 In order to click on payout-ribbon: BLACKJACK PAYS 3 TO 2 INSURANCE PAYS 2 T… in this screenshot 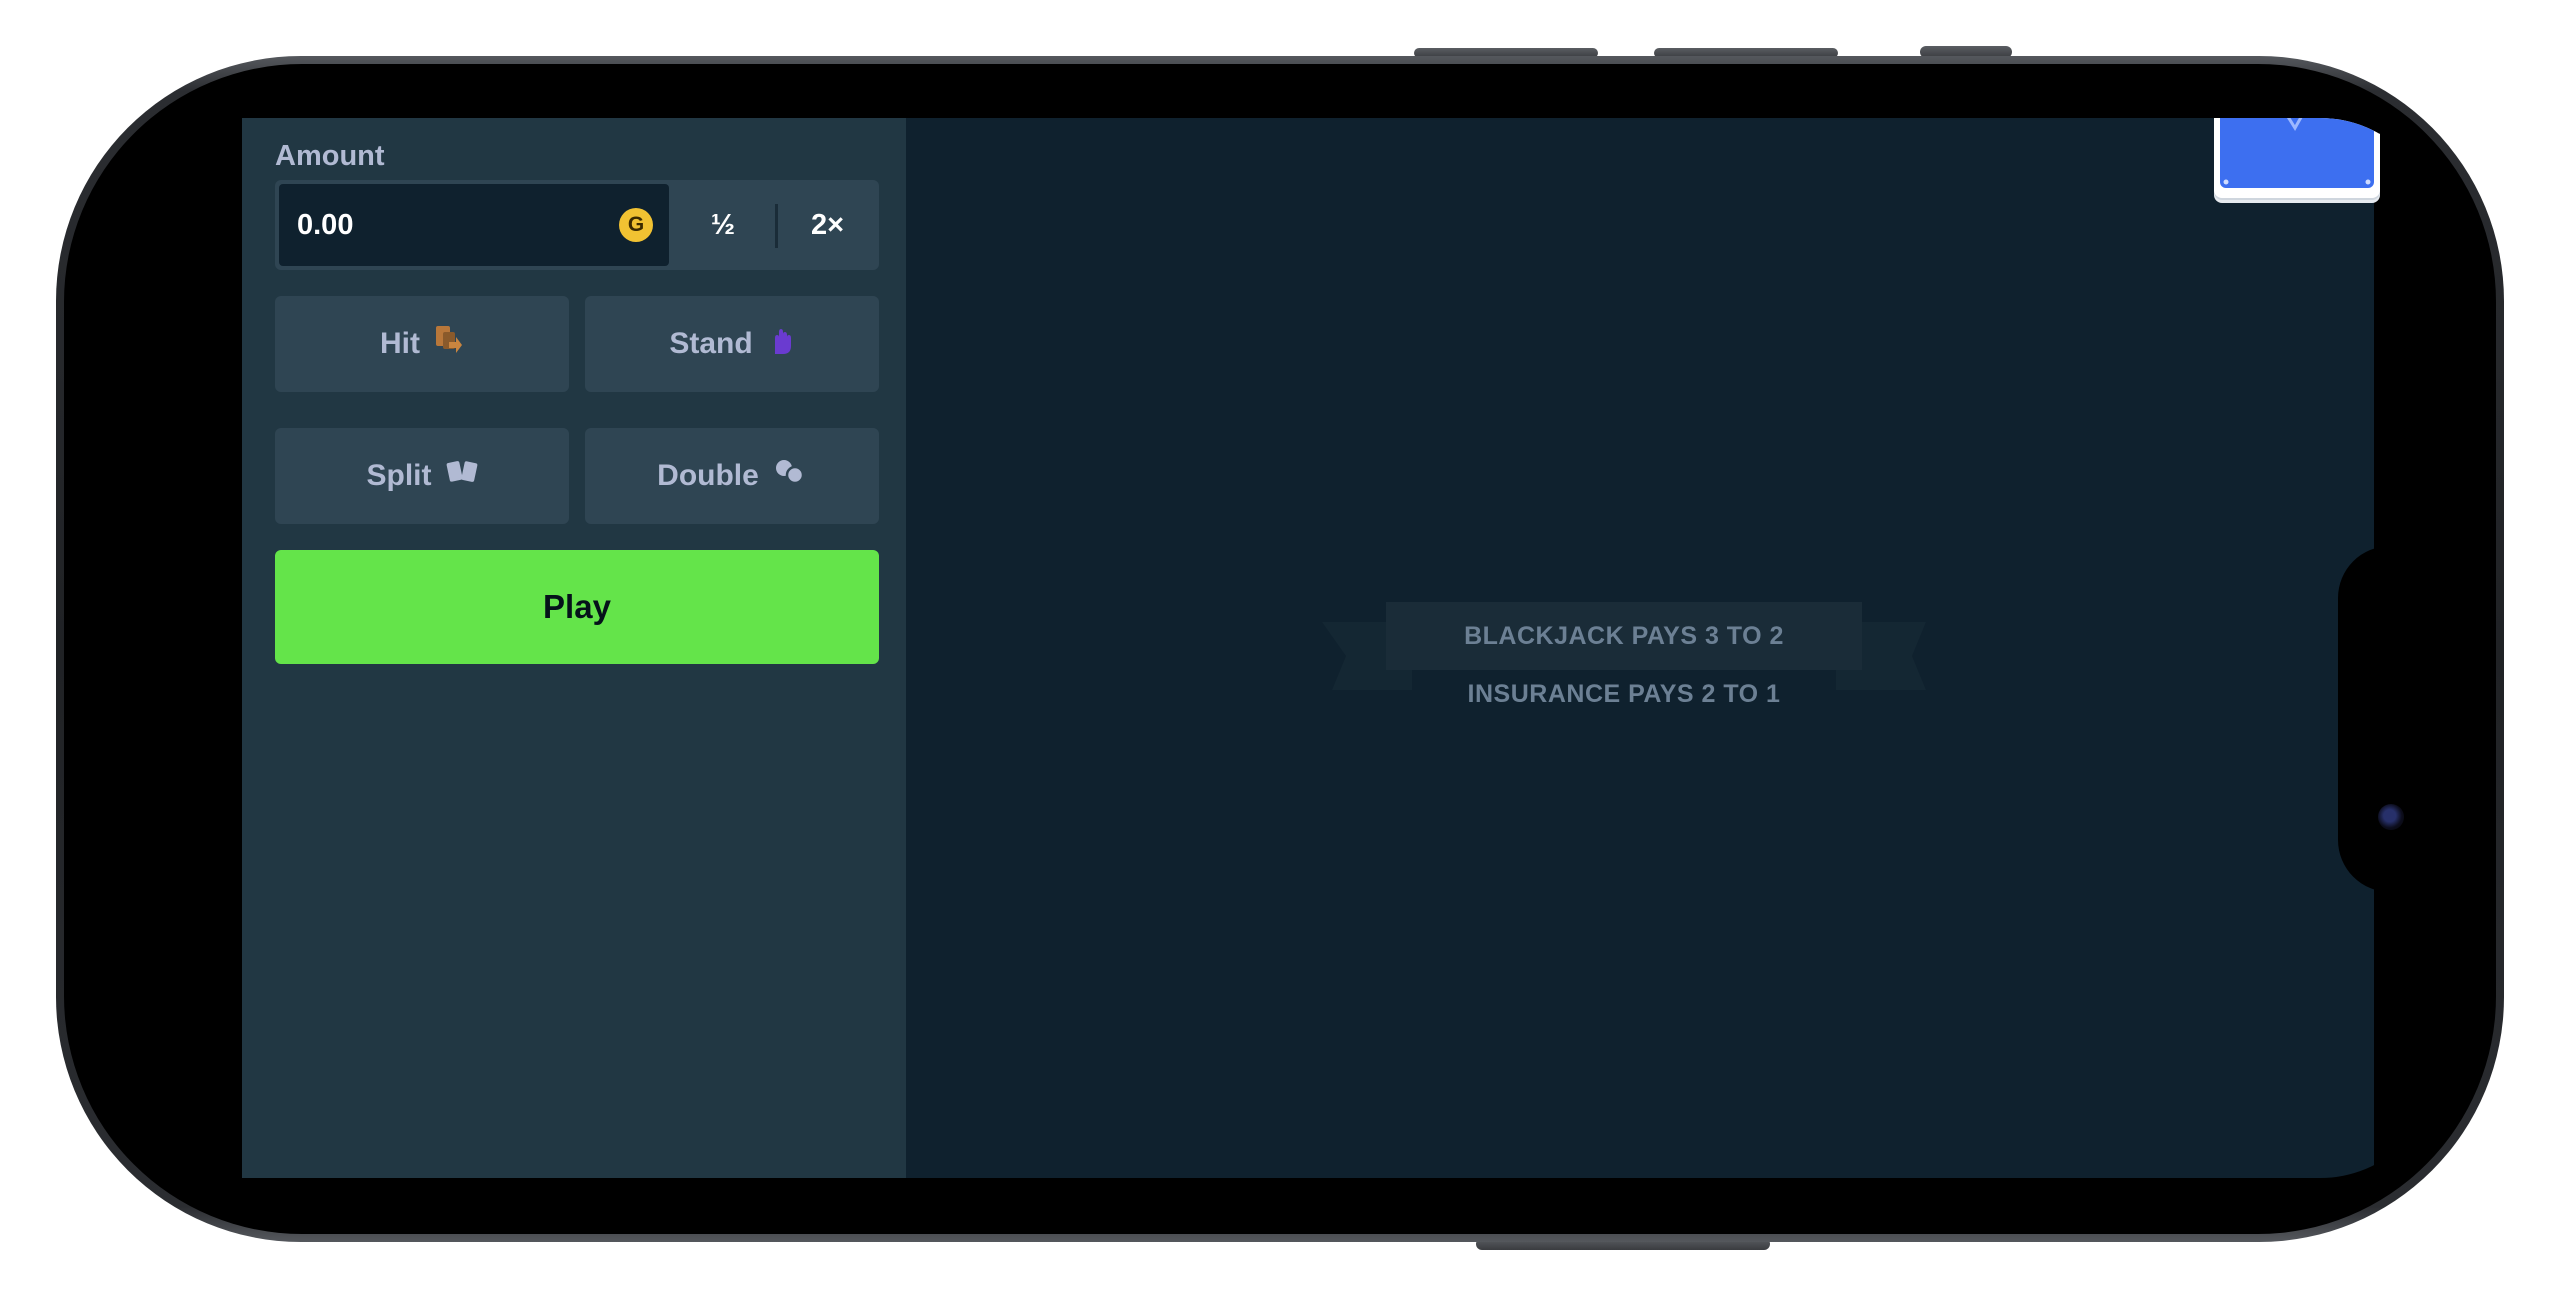, I will do `click(1624, 662)`.